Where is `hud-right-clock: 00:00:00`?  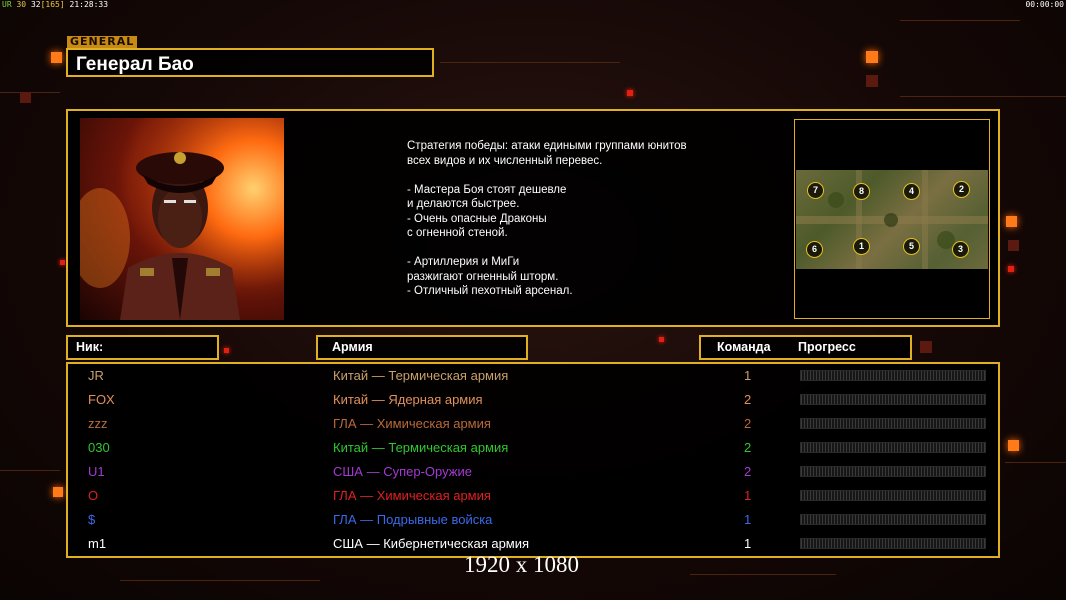
hud-right-clock: 00:00:00 is located at coordinates (1044, 4).